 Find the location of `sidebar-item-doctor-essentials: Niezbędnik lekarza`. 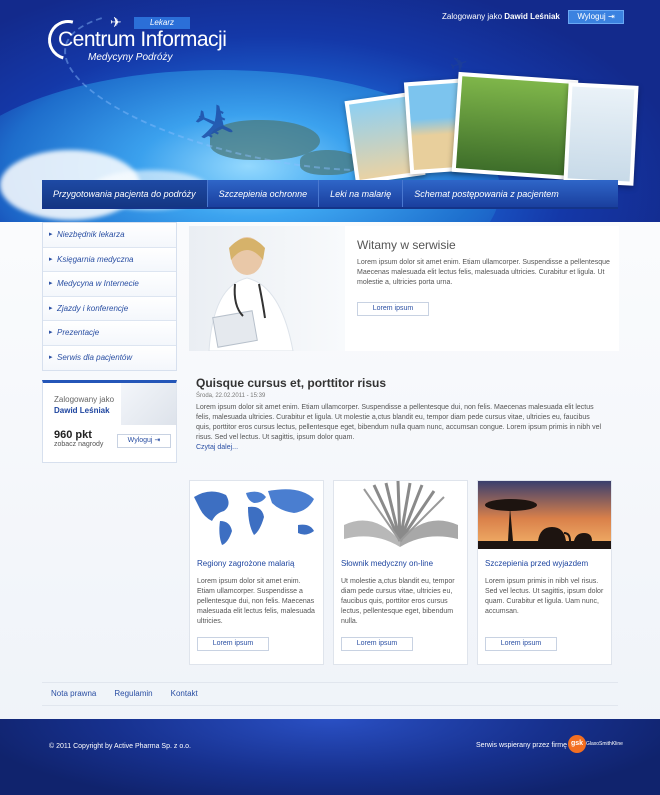

sidebar-item-doctor-essentials: Niezbędnik lekarza is located at coordinates (109, 235).